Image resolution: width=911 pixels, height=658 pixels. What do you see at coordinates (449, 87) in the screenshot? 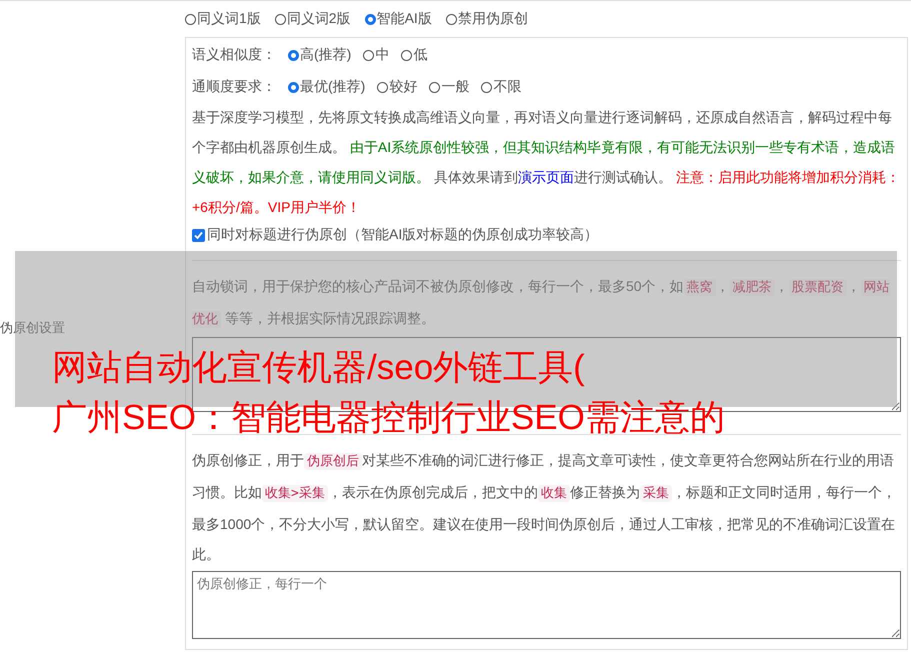
I see `radio-option: 一般` at bounding box center [449, 87].